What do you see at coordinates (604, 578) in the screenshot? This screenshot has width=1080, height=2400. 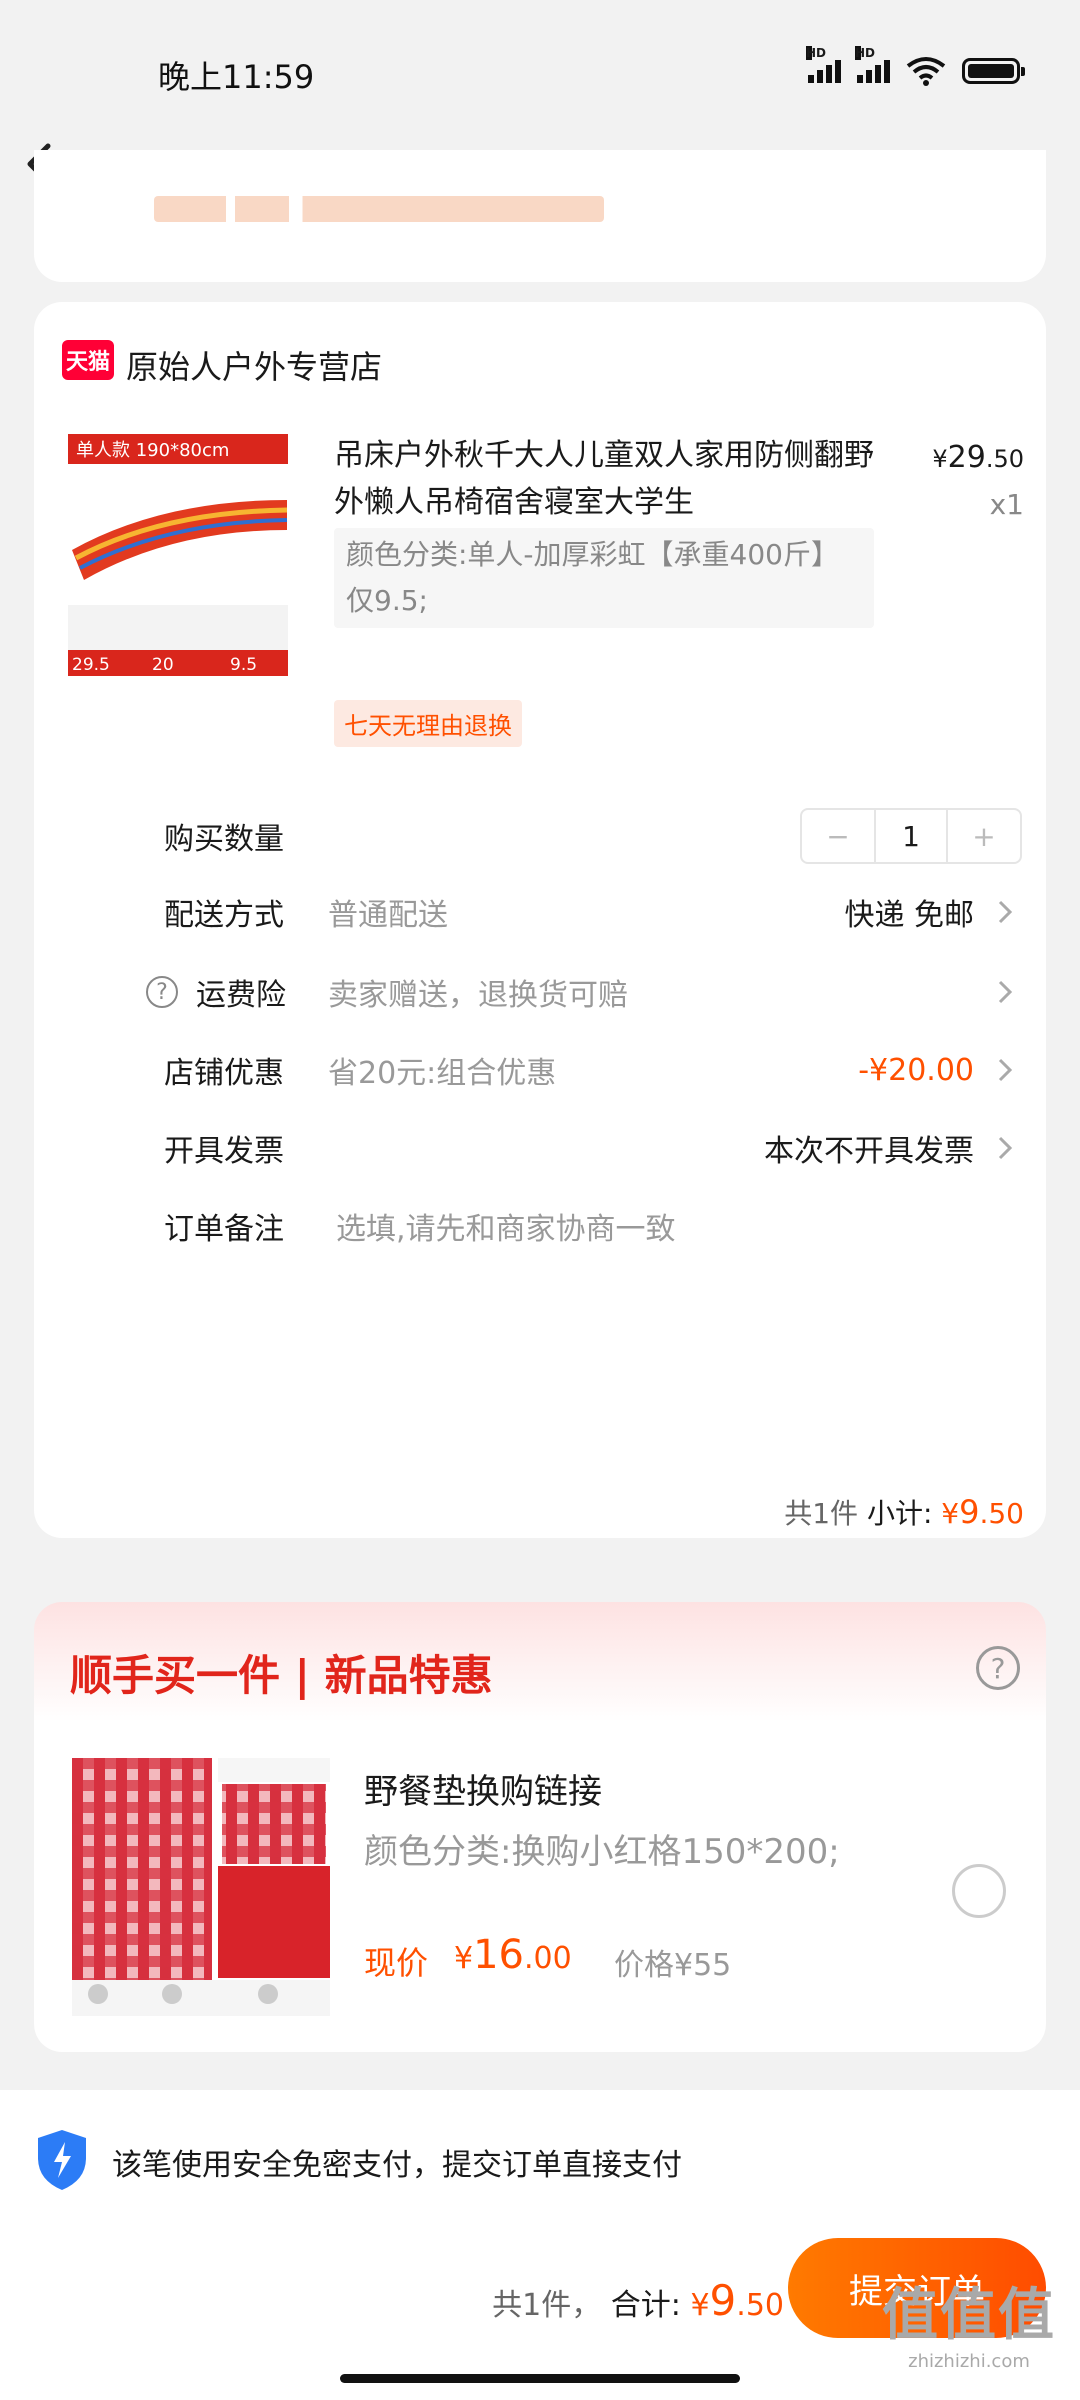 I see `product-sku: 颜色分类:单人-加厚彩虹【承重400斤】仅9.5;` at bounding box center [604, 578].